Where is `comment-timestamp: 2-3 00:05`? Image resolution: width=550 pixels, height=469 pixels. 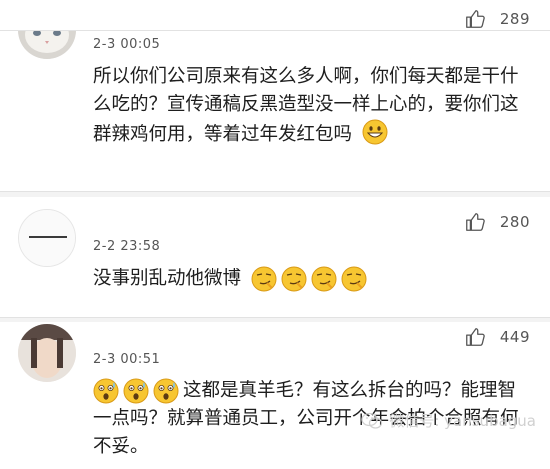 comment-timestamp: 2-3 00:05 is located at coordinates (127, 44).